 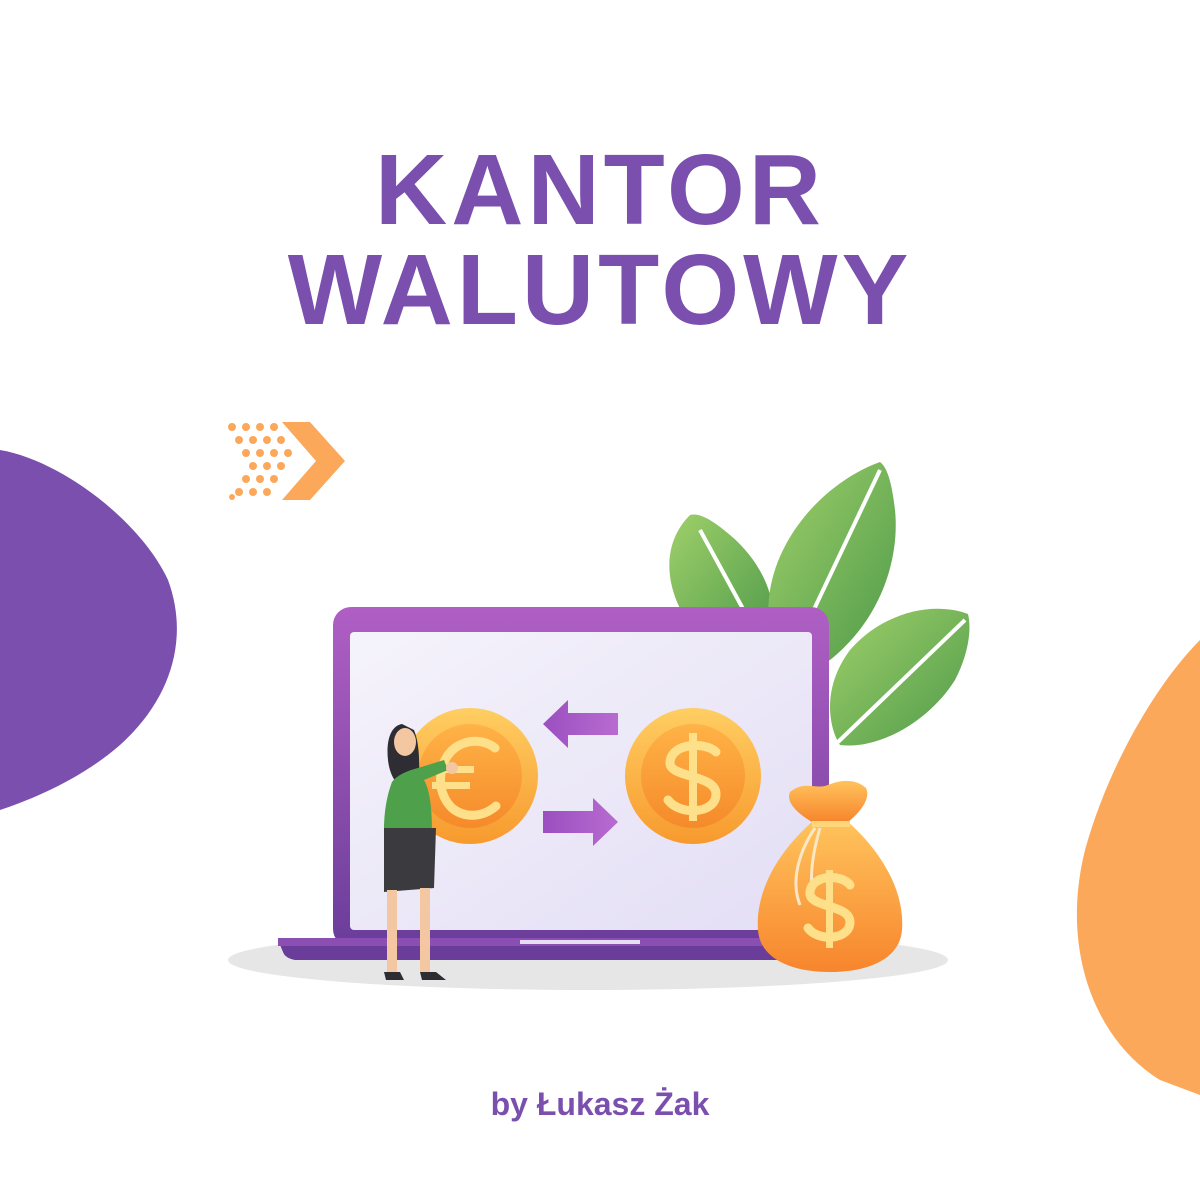 I want to click on author-byline: by Łukasz Żak, so click(x=600, y=1104).